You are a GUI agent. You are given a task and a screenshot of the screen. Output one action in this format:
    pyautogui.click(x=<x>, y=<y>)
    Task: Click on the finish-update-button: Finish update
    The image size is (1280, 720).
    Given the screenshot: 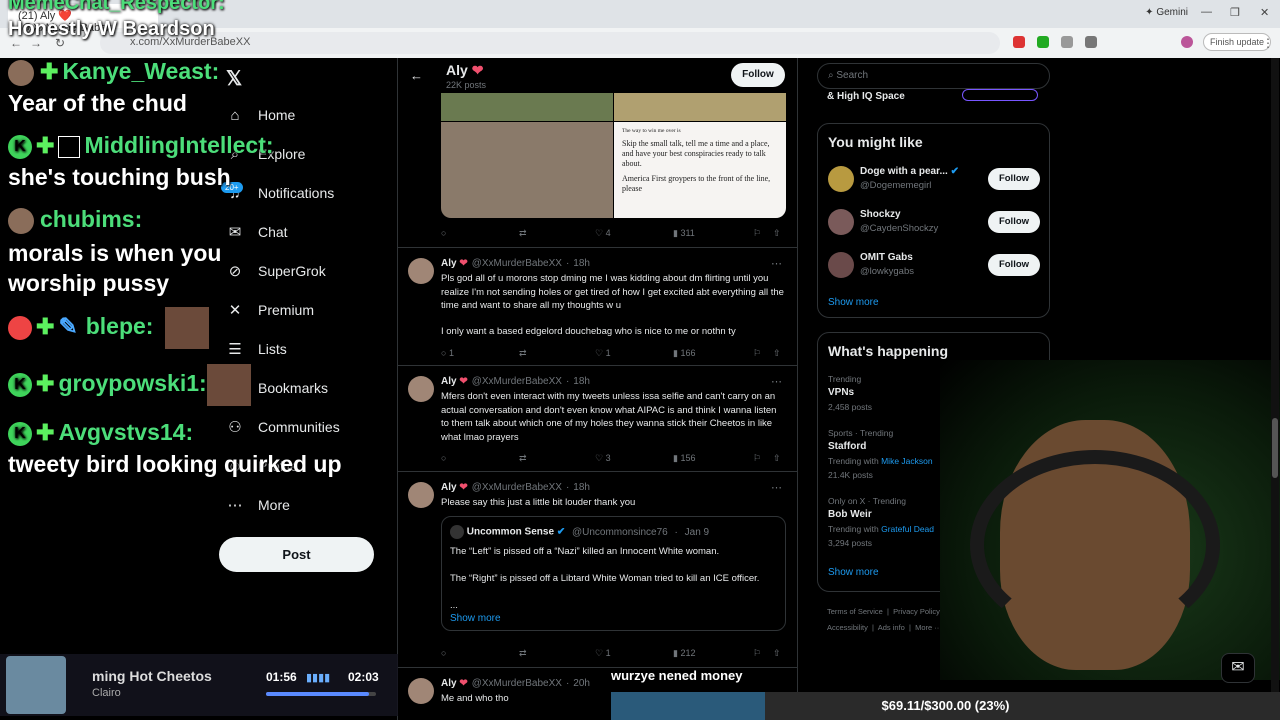 What is the action you would take?
    pyautogui.click(x=1237, y=42)
    